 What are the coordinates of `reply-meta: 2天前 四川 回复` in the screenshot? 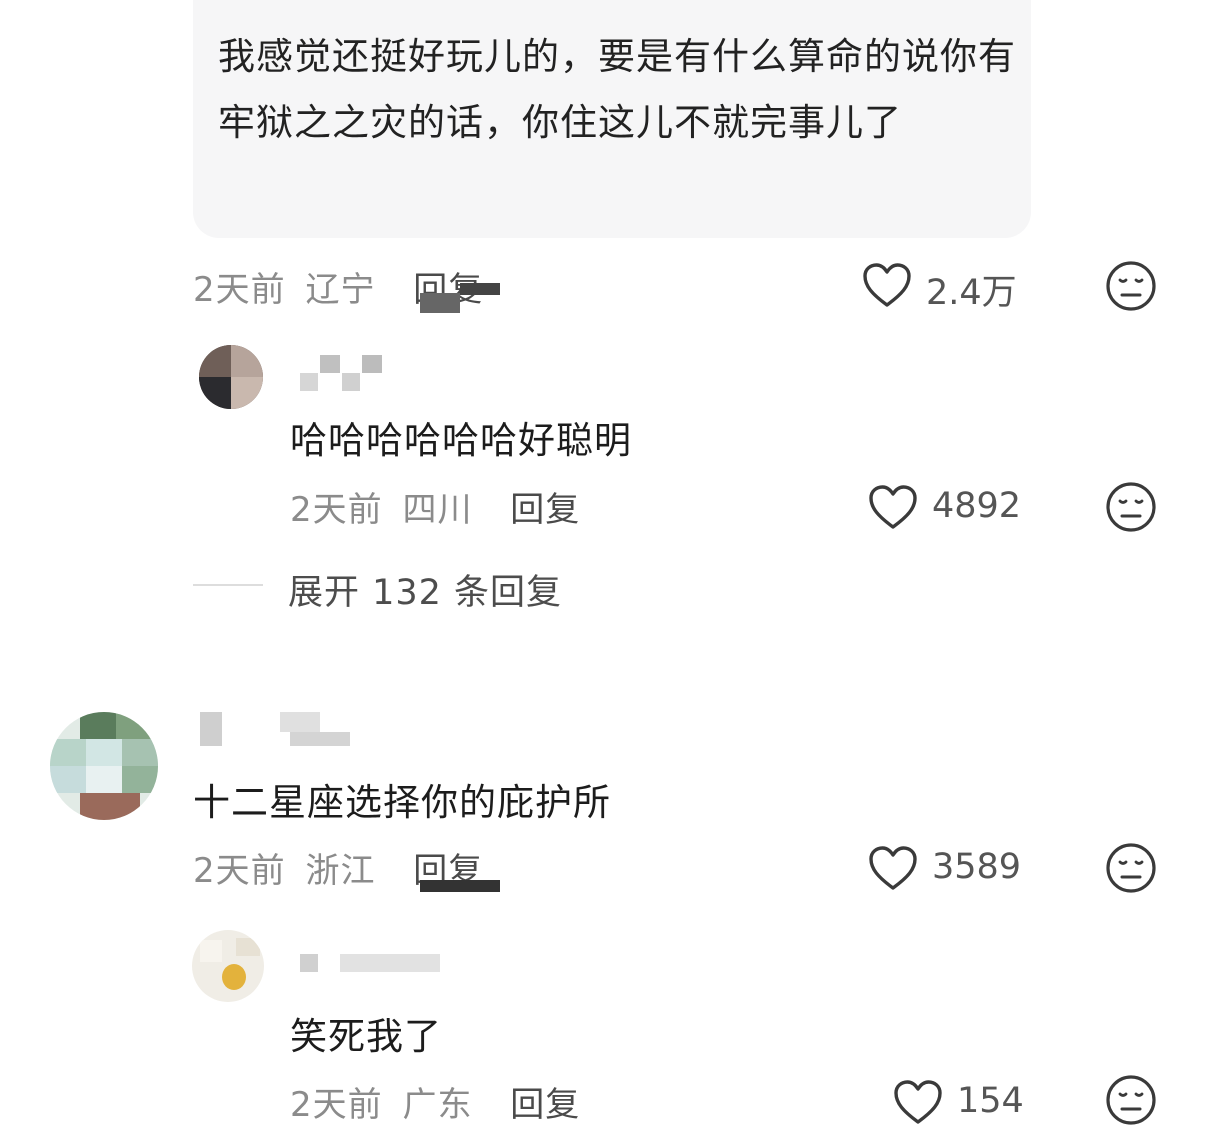 It's located at (435, 506).